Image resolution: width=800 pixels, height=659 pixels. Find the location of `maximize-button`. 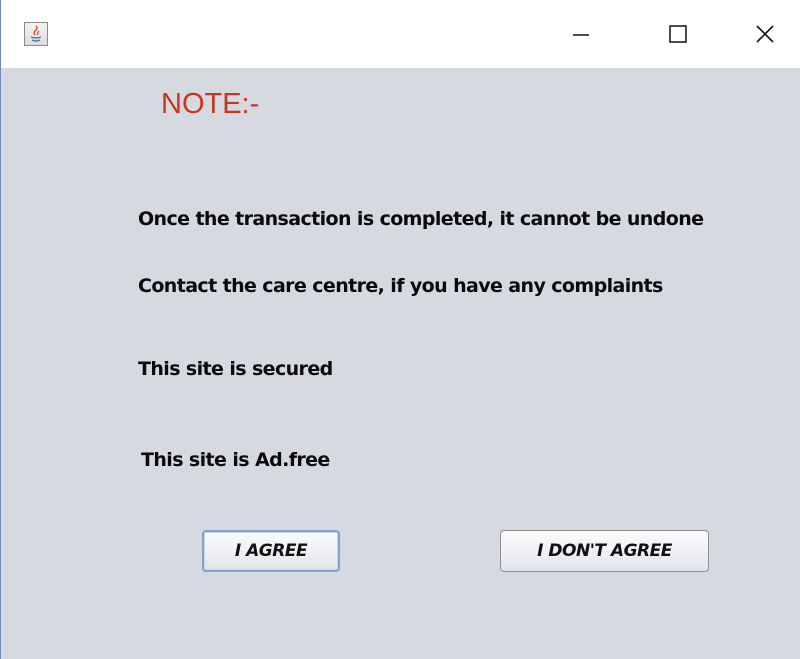

maximize-button is located at coordinates (677, 34).